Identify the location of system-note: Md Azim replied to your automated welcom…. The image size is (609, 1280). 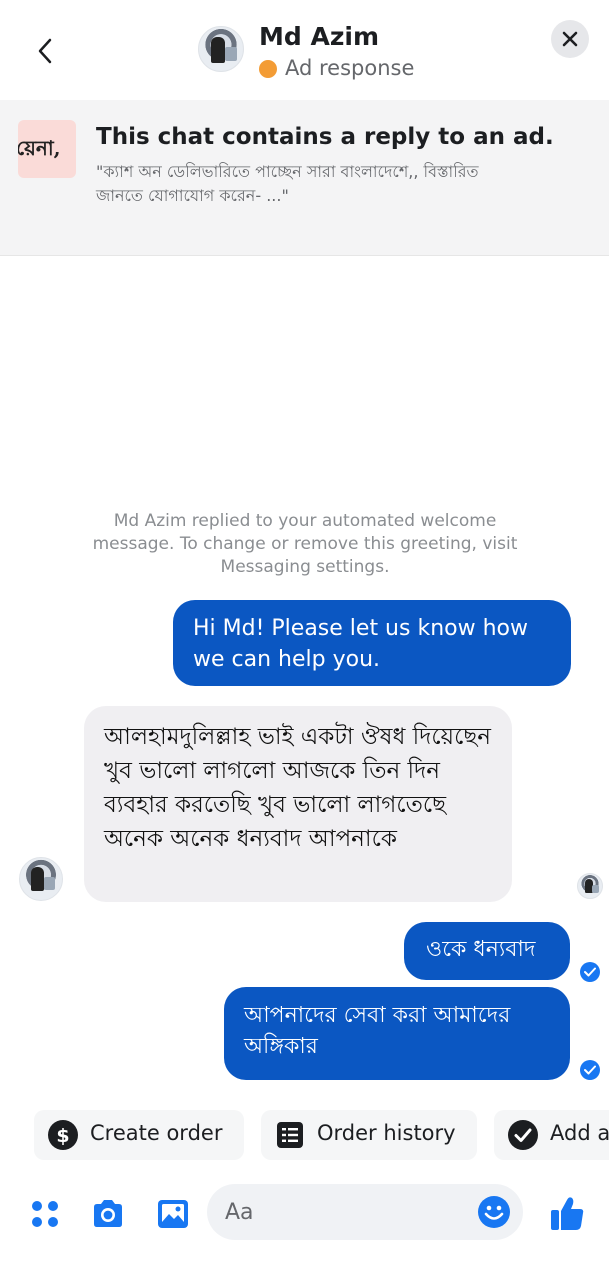
(305, 544).